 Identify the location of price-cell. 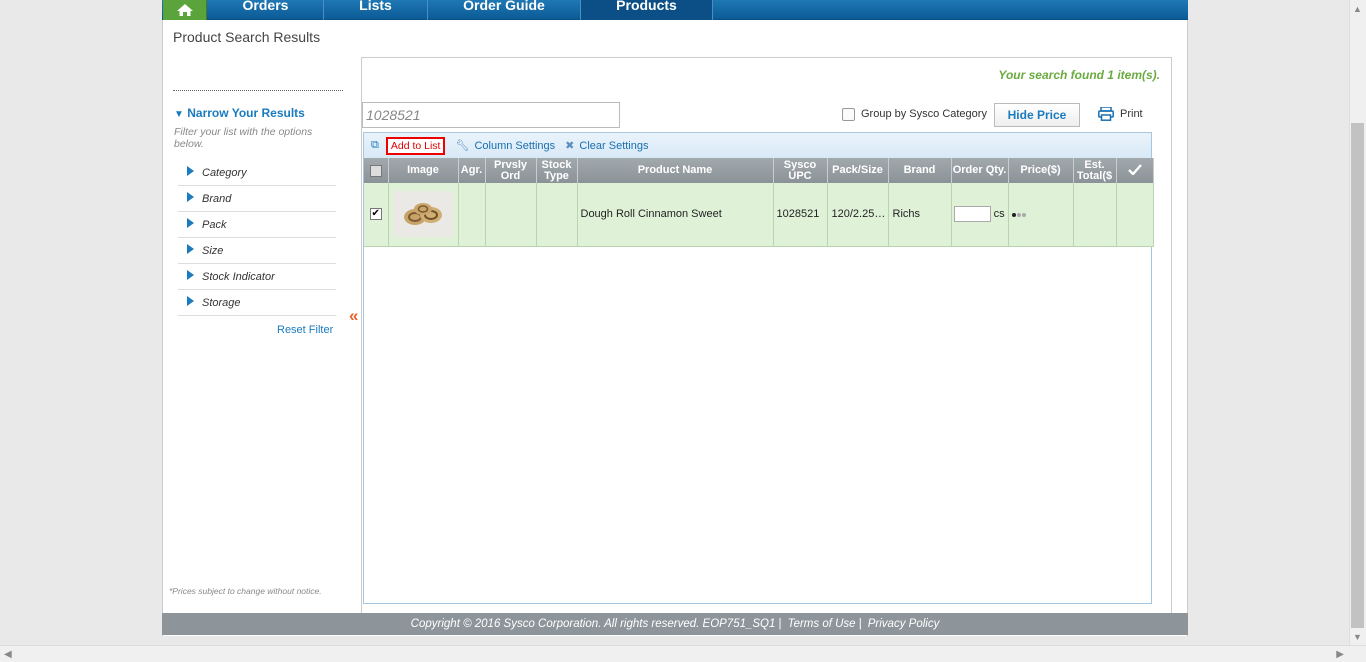
(1041, 215).